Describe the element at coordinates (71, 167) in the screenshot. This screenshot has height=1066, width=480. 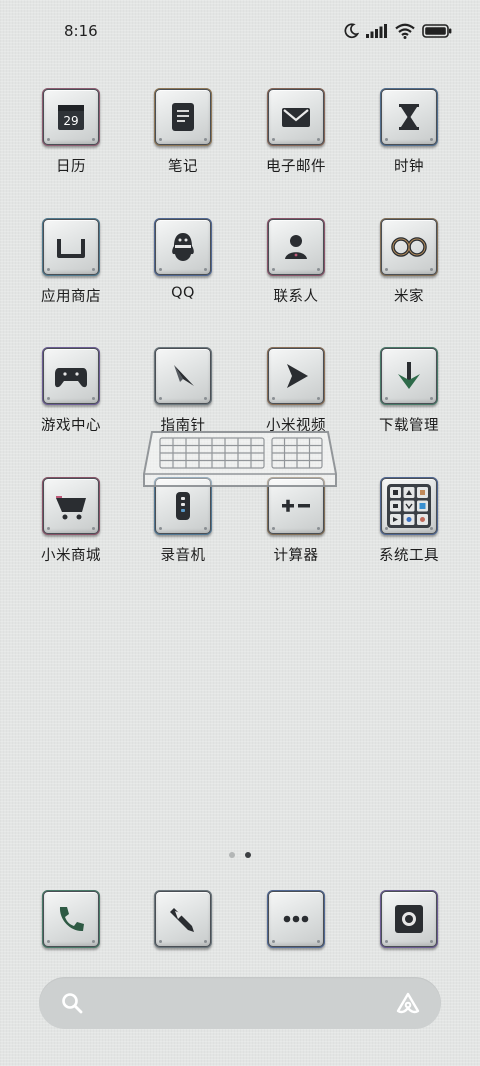
I see `app-label: 日历` at that location.